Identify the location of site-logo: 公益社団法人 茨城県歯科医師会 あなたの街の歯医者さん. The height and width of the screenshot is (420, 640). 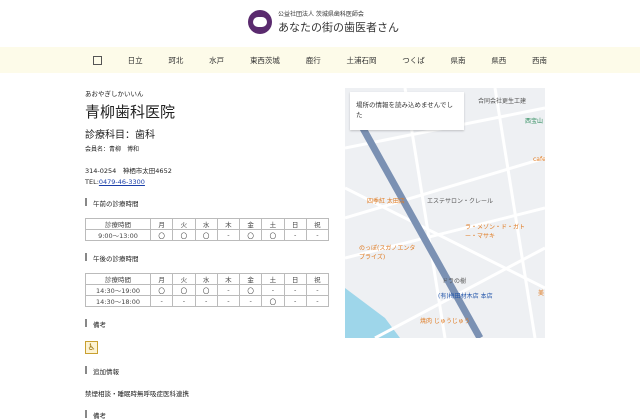
(323, 22).